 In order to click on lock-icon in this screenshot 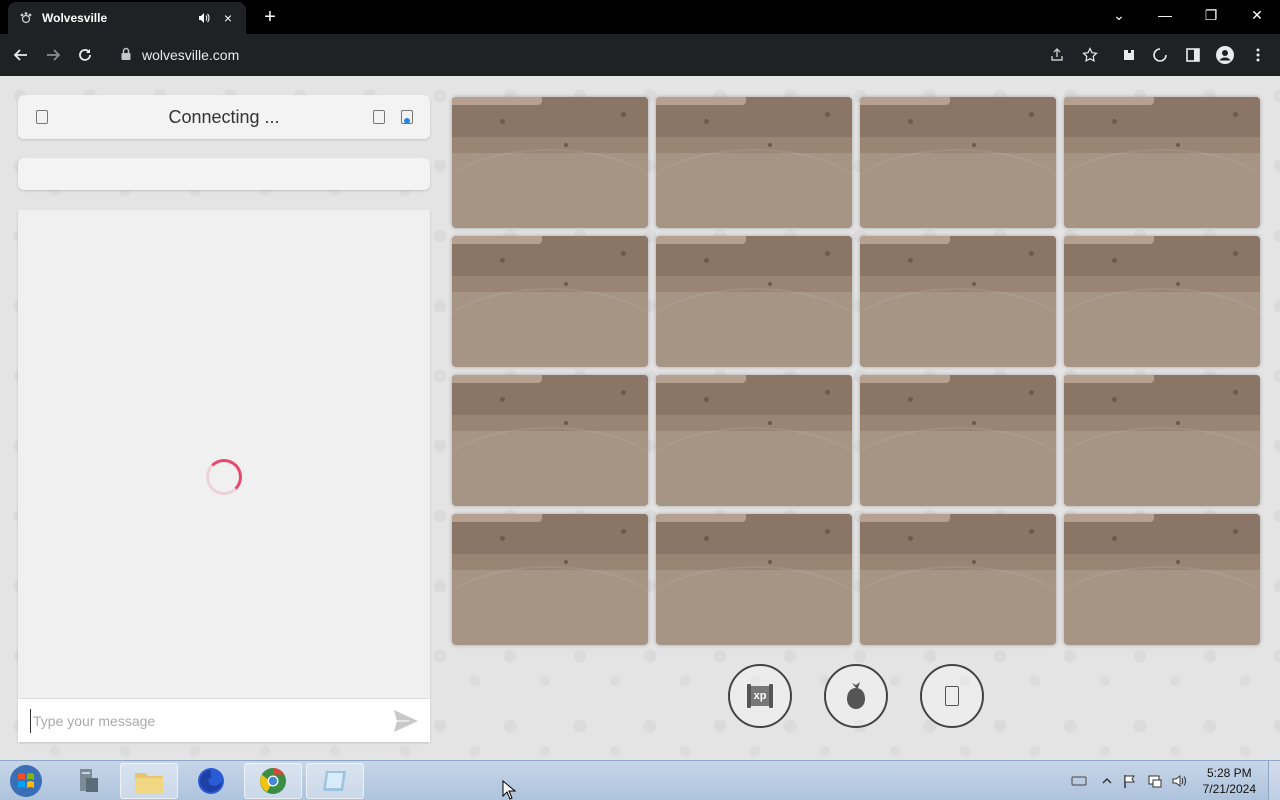, I will do `click(127, 55)`.